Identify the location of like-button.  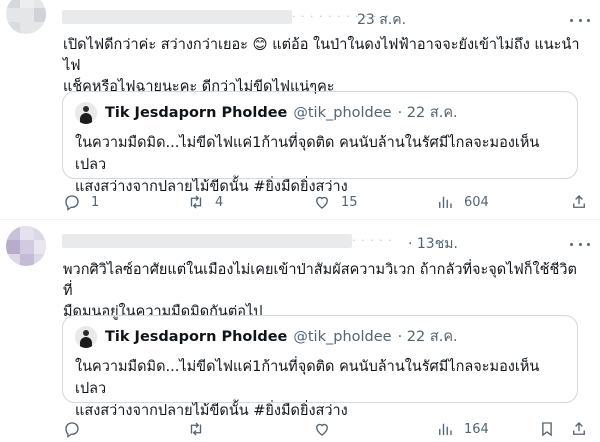
(327, 429).